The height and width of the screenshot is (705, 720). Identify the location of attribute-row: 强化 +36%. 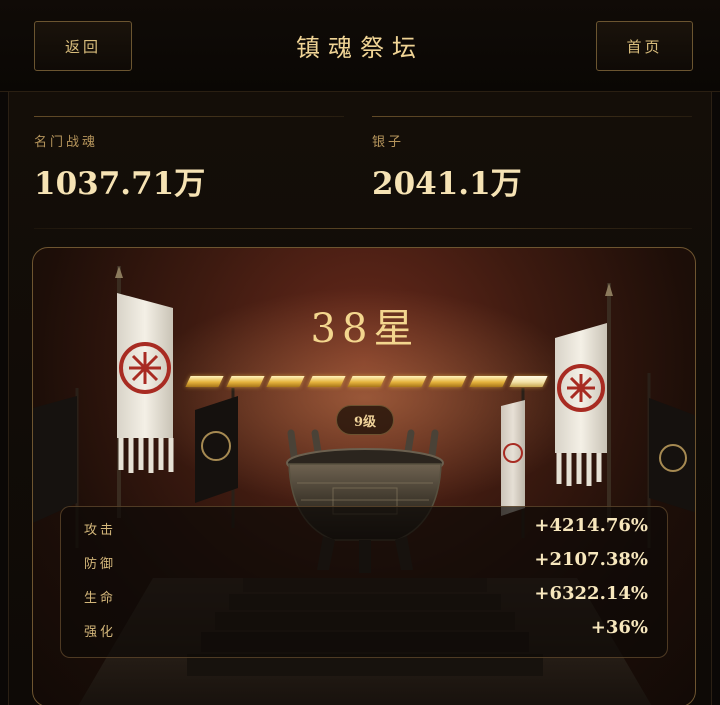
(365, 629).